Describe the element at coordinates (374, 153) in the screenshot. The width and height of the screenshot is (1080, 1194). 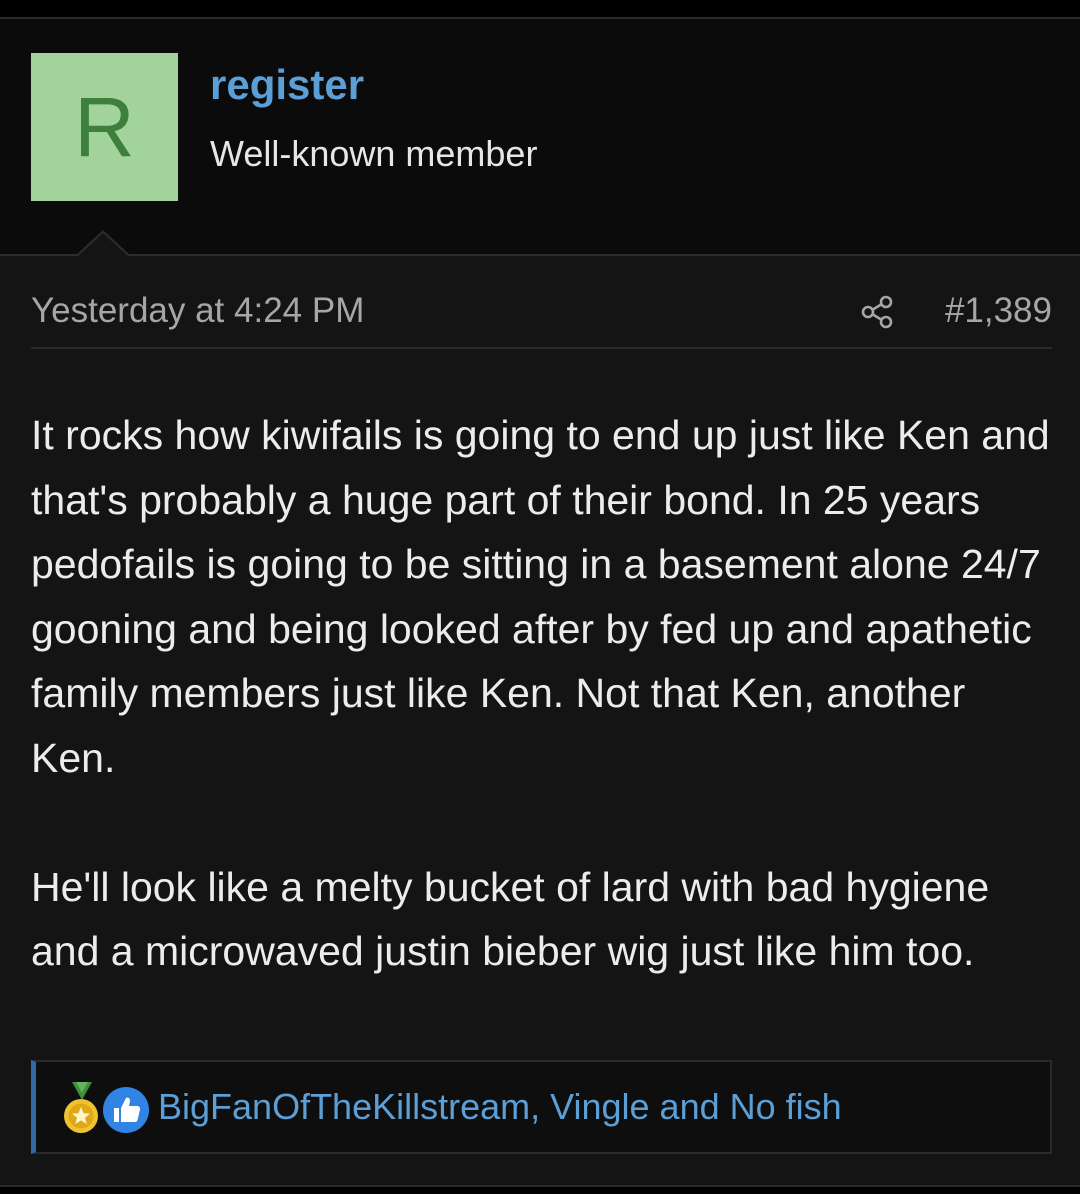
I see `user-title: Well-known member` at that location.